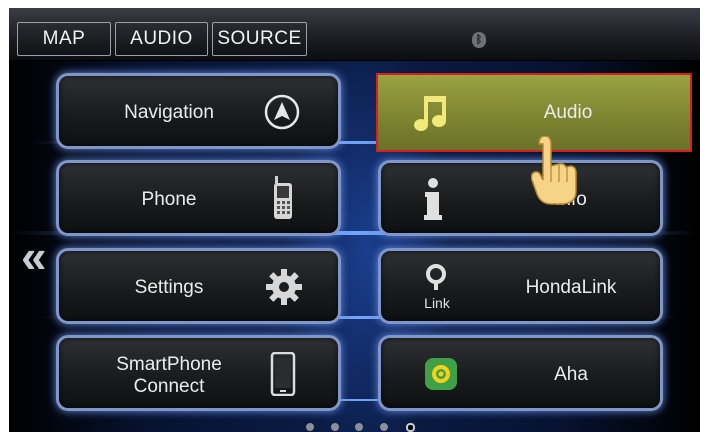 This screenshot has width=709, height=432. What do you see at coordinates (430, 113) in the screenshot?
I see `music-note-icon` at bounding box center [430, 113].